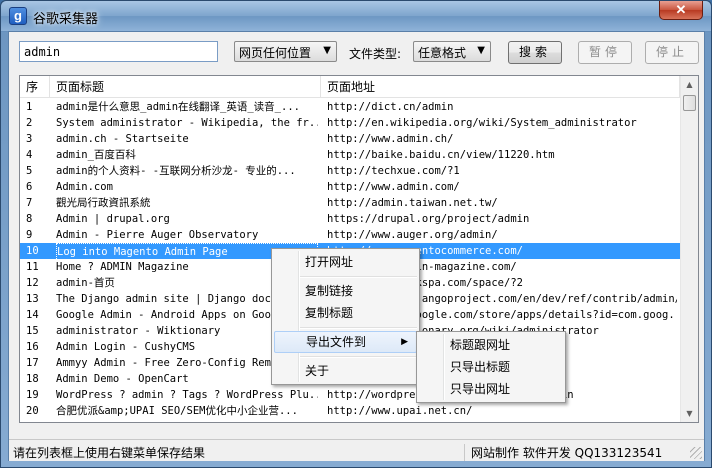  Describe the element at coordinates (122, 139) in the screenshot. I see `row-title: admin.ch - Startseite` at that location.